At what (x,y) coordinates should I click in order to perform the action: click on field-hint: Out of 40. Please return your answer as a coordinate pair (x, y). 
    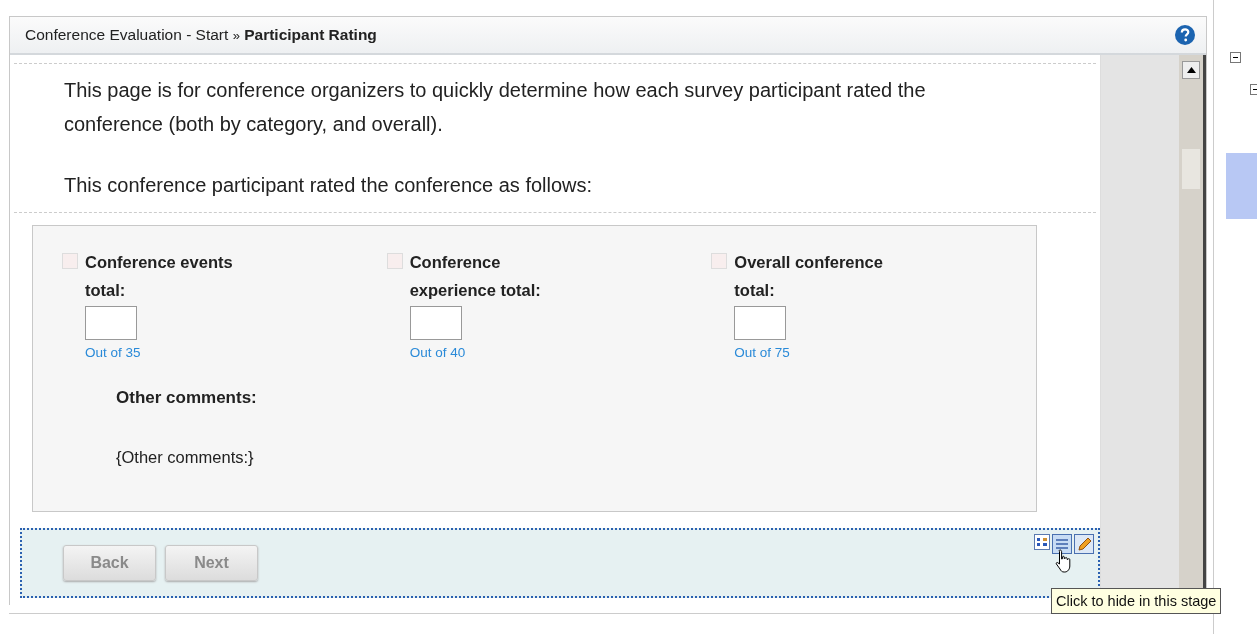
    Looking at the image, I should click on (437, 352).